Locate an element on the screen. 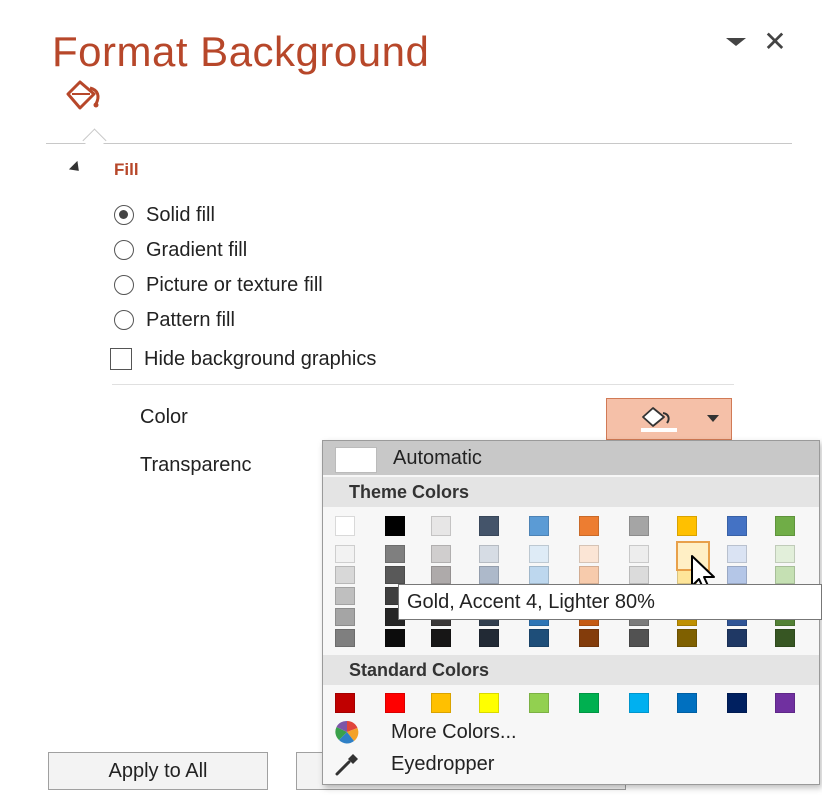 The height and width of the screenshot is (809, 822). apply-to-all-button: Apply to All is located at coordinates (158, 771).